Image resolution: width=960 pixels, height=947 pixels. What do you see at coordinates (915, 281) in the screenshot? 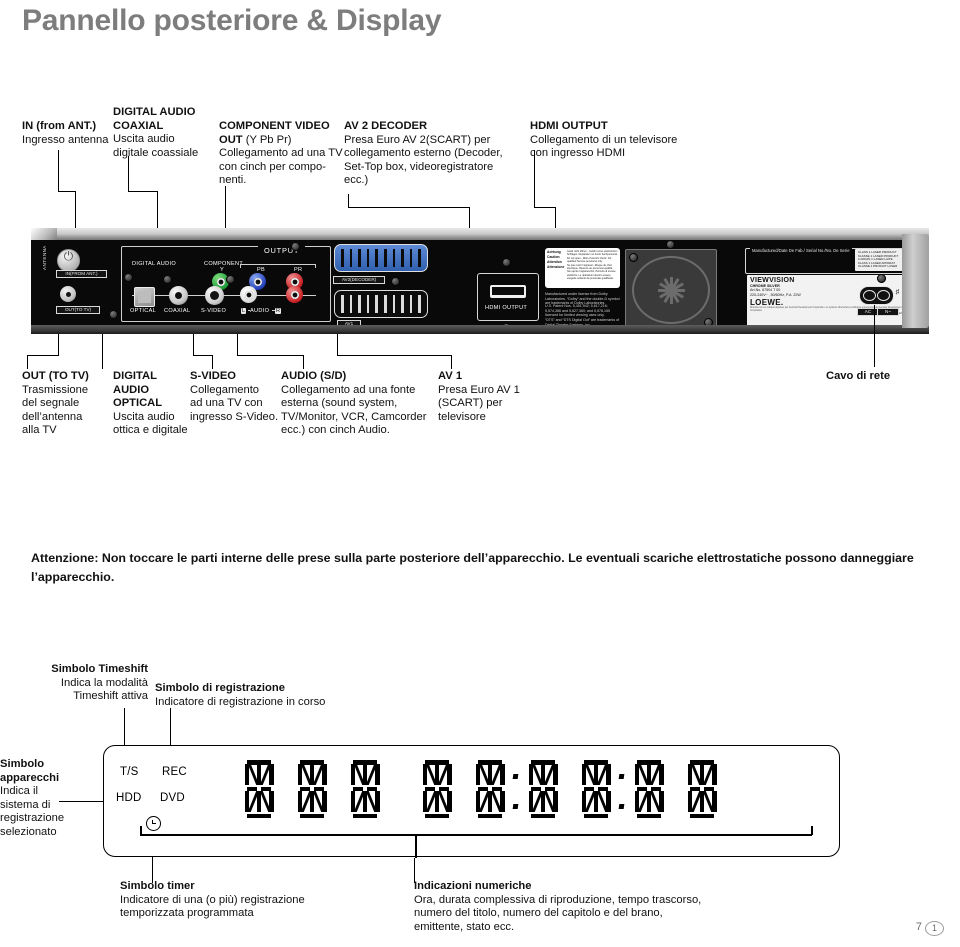
I see `panel-right-edge` at bounding box center [915, 281].